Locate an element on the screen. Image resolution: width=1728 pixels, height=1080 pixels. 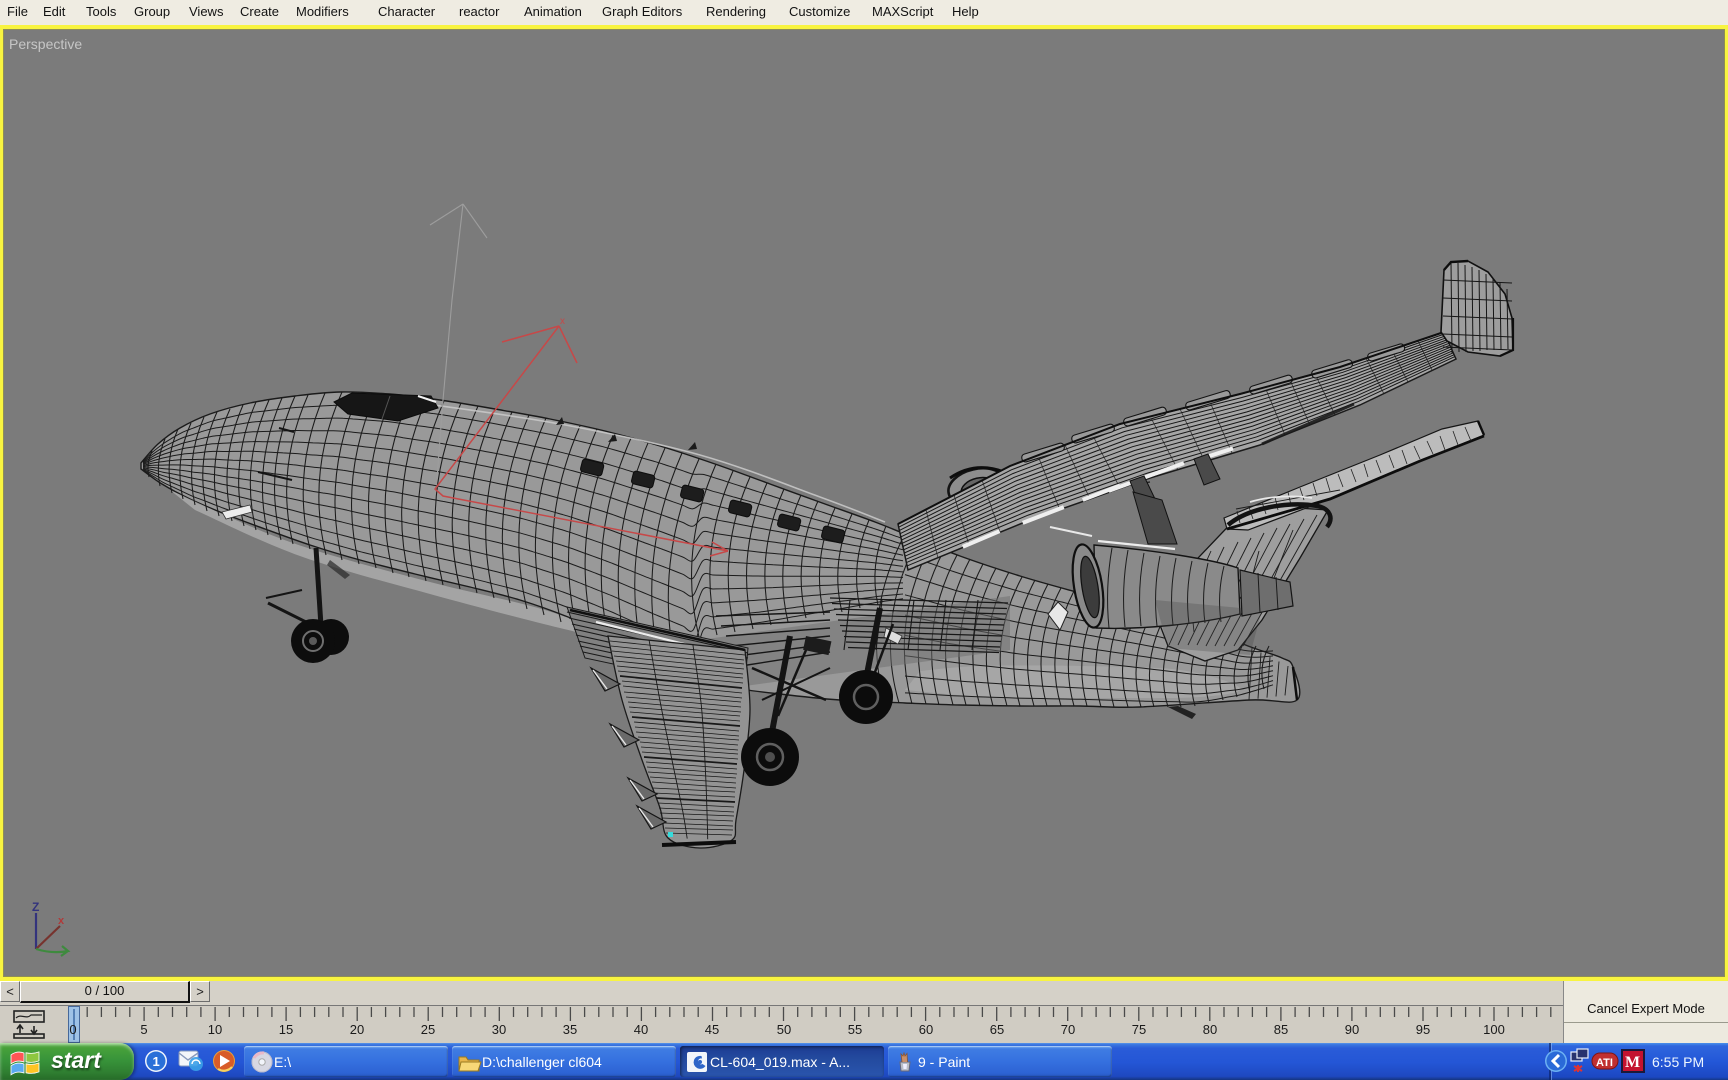
svg-text: M is located at coordinates (1632, 1062).